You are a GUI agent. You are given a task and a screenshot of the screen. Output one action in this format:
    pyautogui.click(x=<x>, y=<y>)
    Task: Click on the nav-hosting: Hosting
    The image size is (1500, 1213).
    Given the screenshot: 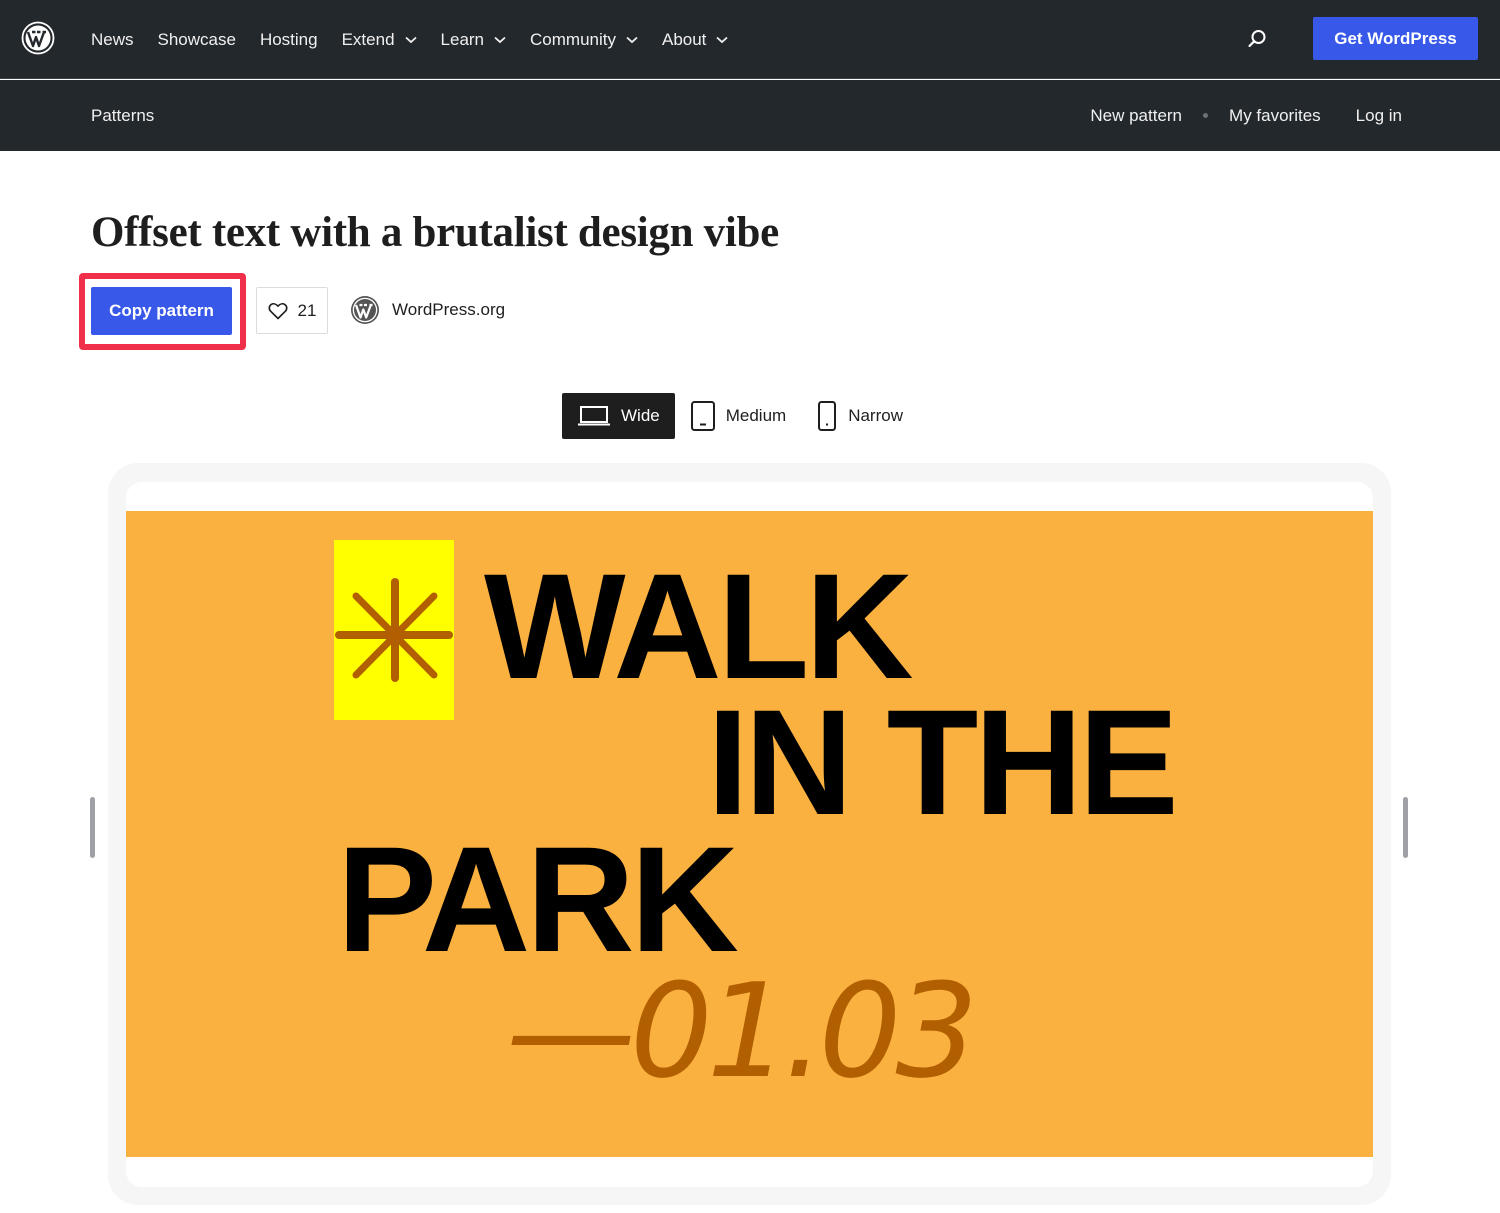 What is the action you would take?
    pyautogui.click(x=289, y=40)
    